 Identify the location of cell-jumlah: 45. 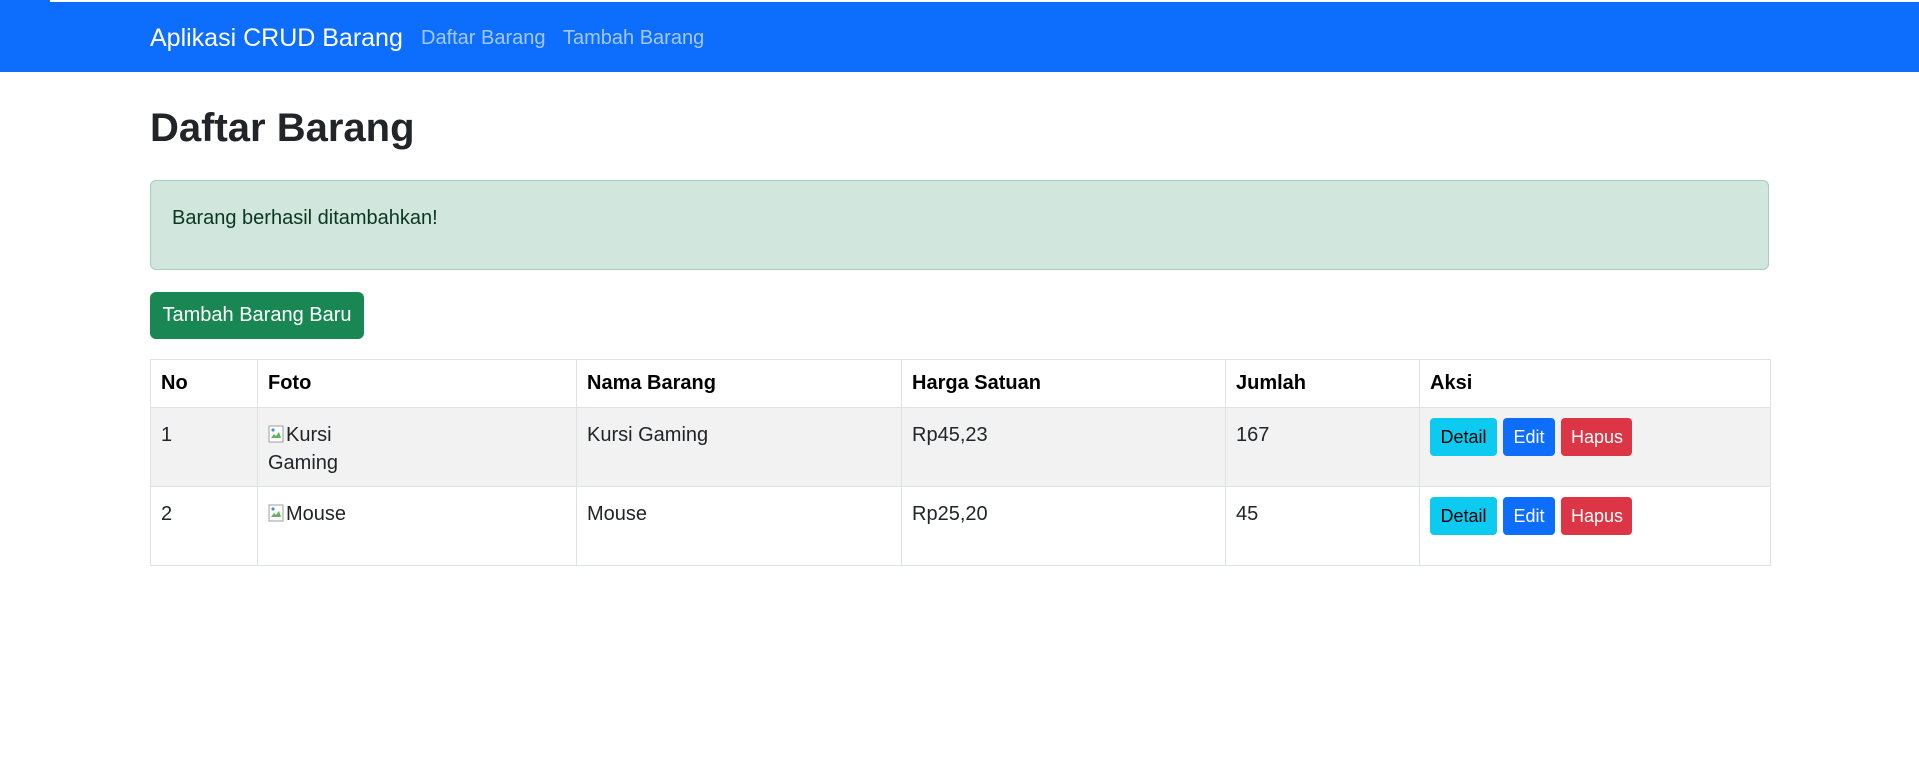
(1322, 526).